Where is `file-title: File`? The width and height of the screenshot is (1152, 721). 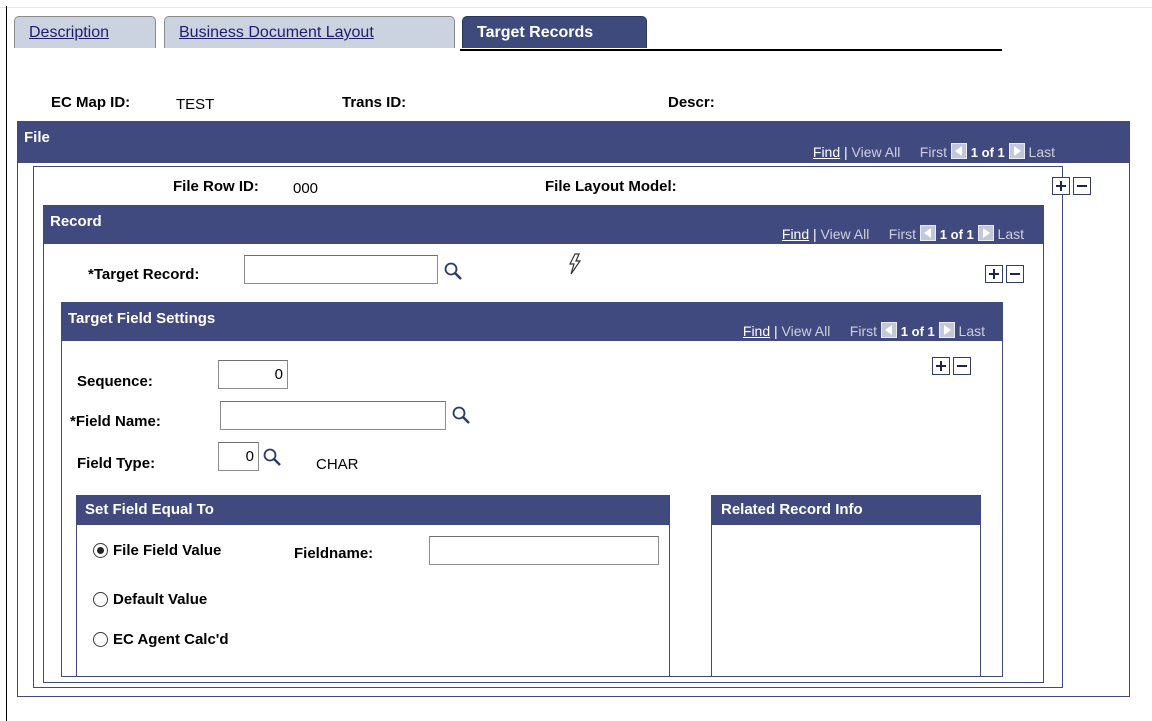
file-title: File is located at coordinates (37, 137).